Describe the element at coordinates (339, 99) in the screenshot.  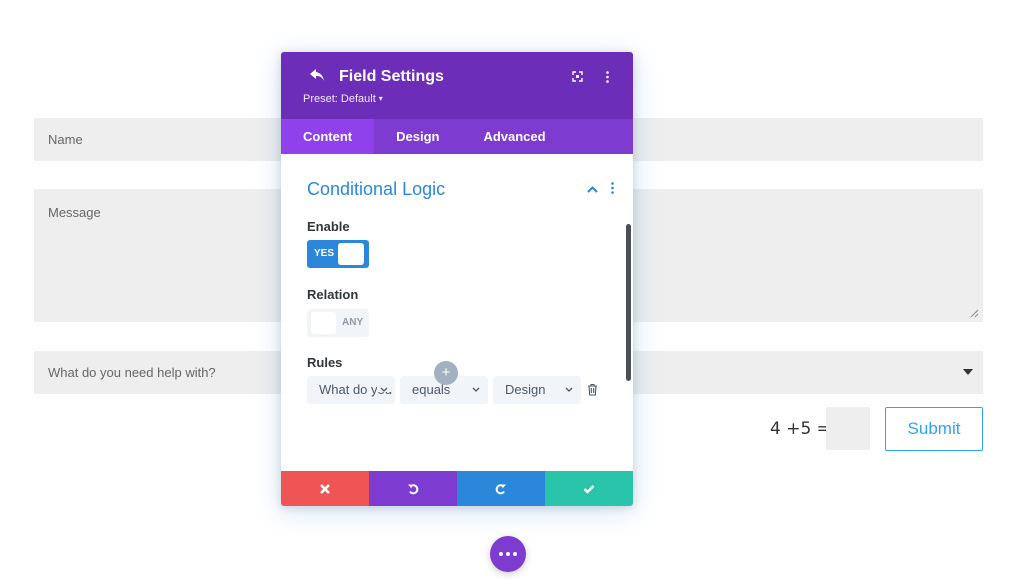
I see `preset-label: Preset: Default` at that location.